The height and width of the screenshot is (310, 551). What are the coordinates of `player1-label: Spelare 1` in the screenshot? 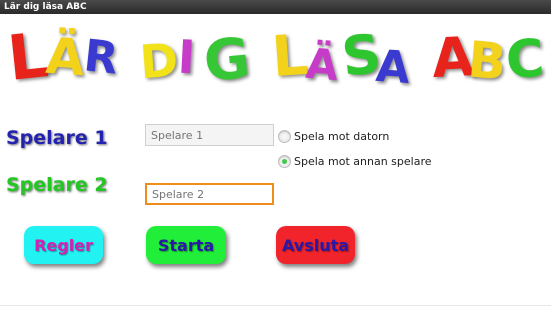 It's located at (57, 138).